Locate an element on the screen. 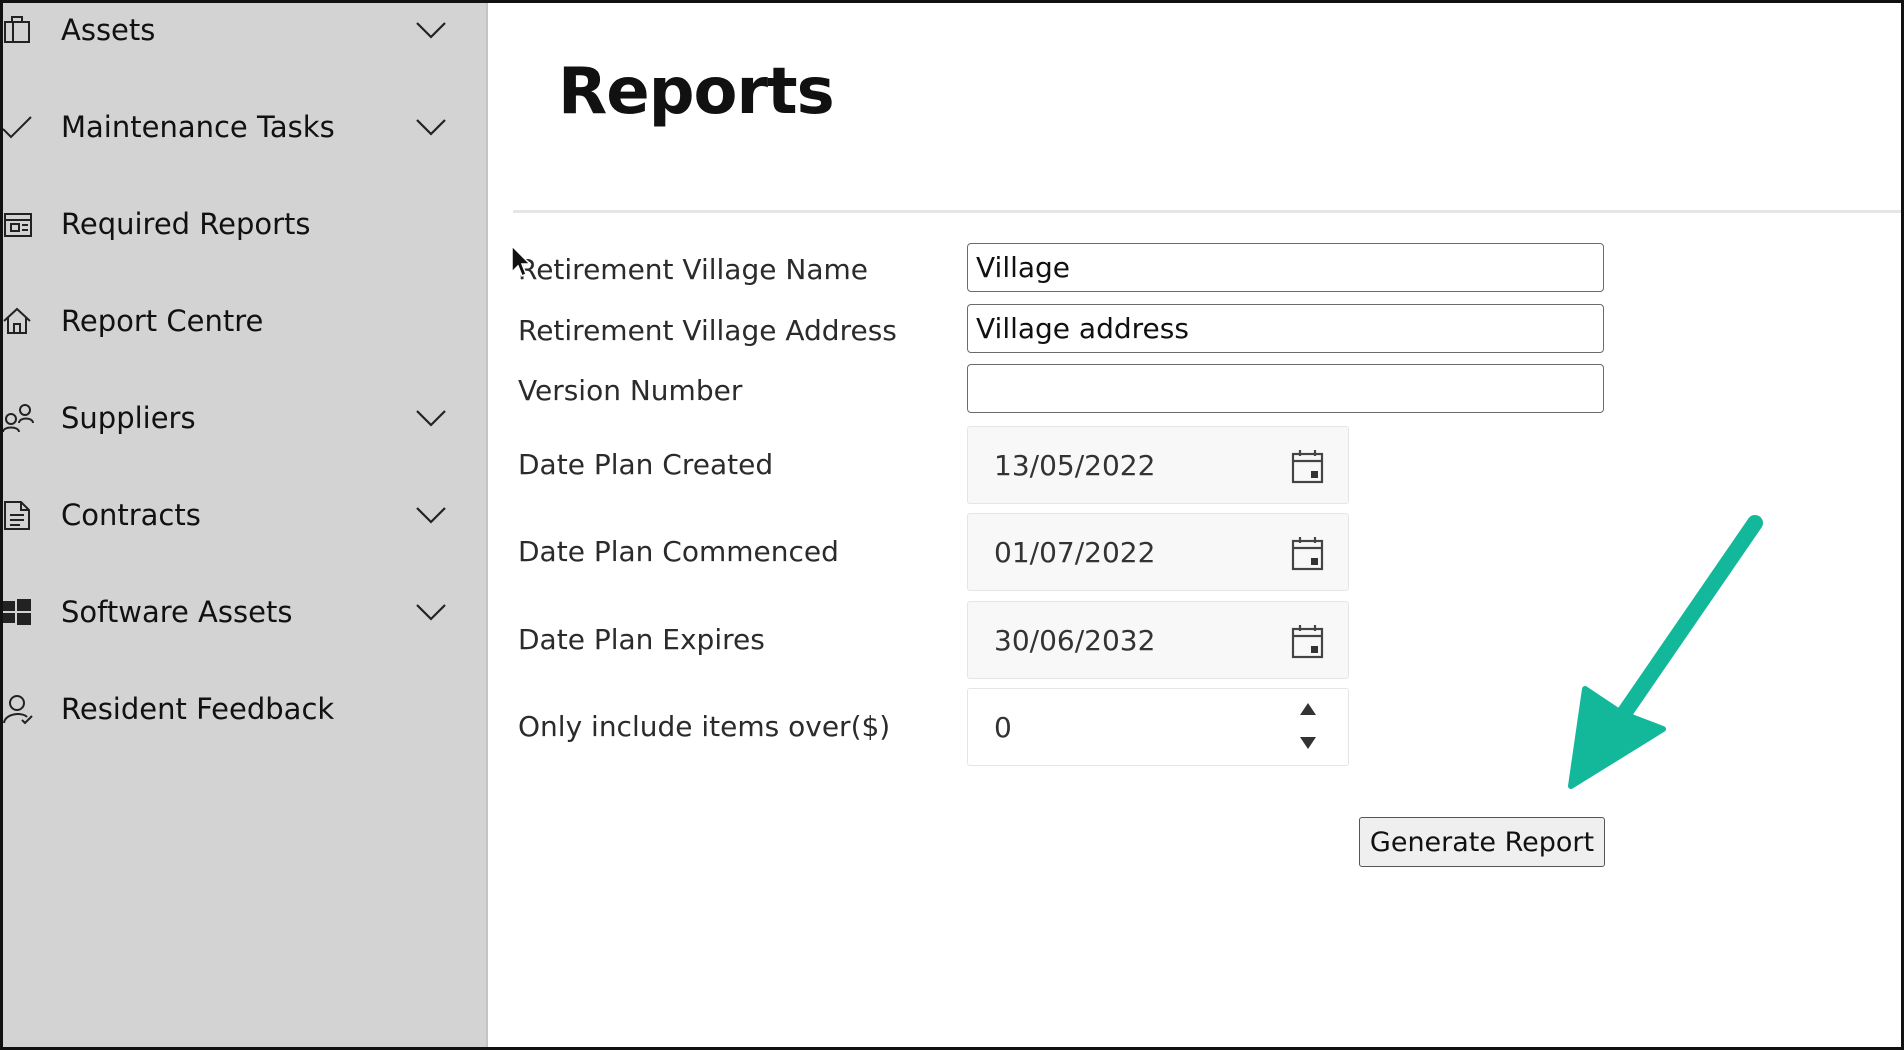 The width and height of the screenshot is (1904, 1050). mouse-cursor-icon is located at coordinates (522, 261).